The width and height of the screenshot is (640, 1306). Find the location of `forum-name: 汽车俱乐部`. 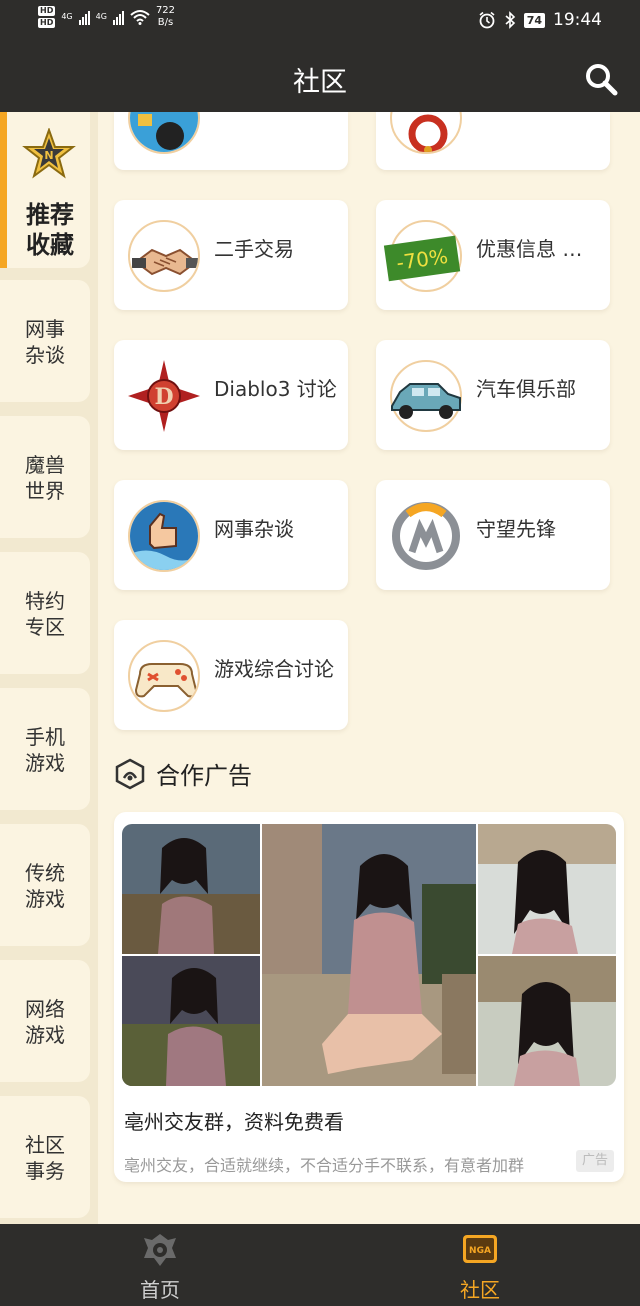

forum-name: 汽车俱乐部 is located at coordinates (526, 389).